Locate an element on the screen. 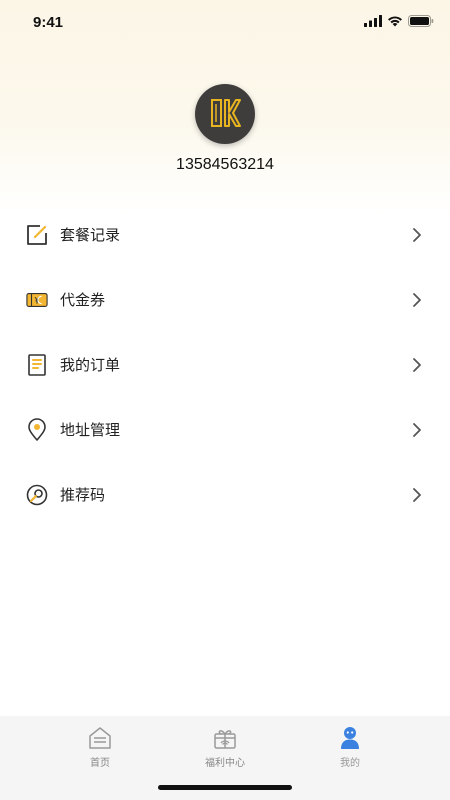  menu-item-referral-code: 推荐码 is located at coordinates (225, 494).